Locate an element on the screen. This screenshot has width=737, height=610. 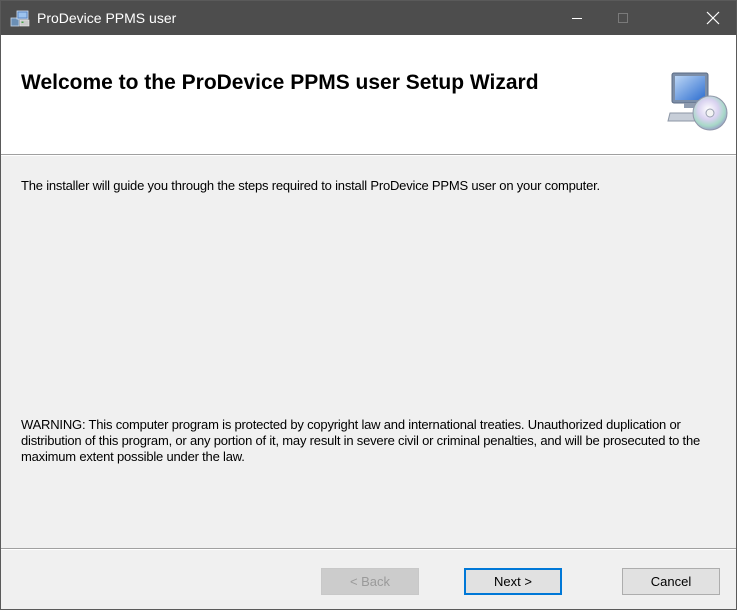
footer-divider-highlight is located at coordinates (368, 549).